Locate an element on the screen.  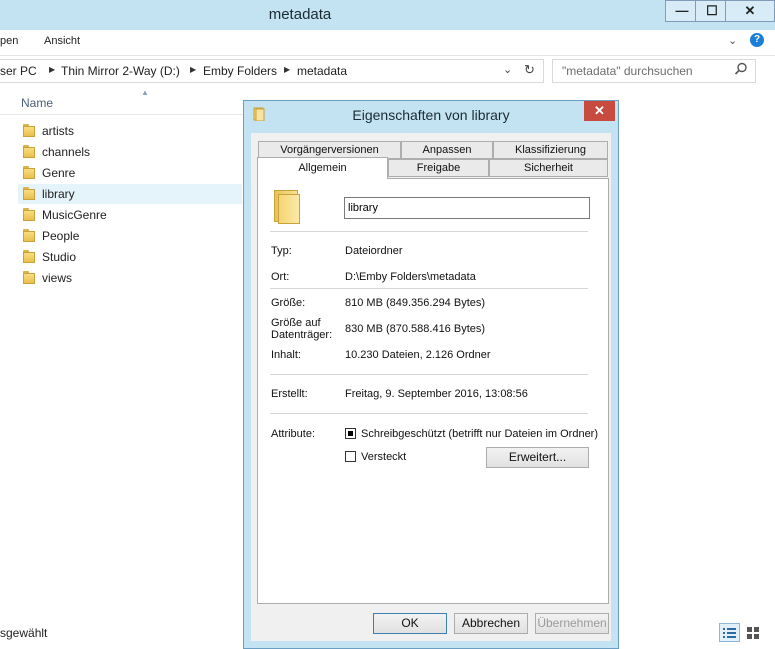
location-value: D:\Emby Folders\metadata is located at coordinates (410, 277).